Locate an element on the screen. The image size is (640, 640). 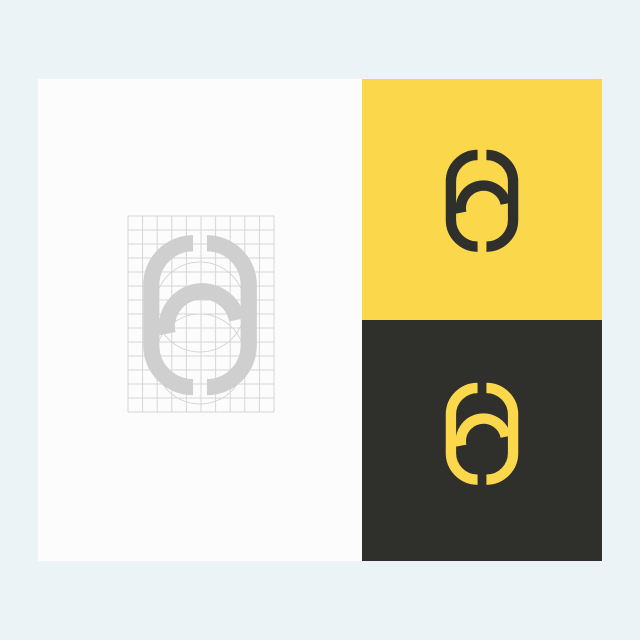
logo-construction-mark is located at coordinates (199, 315).